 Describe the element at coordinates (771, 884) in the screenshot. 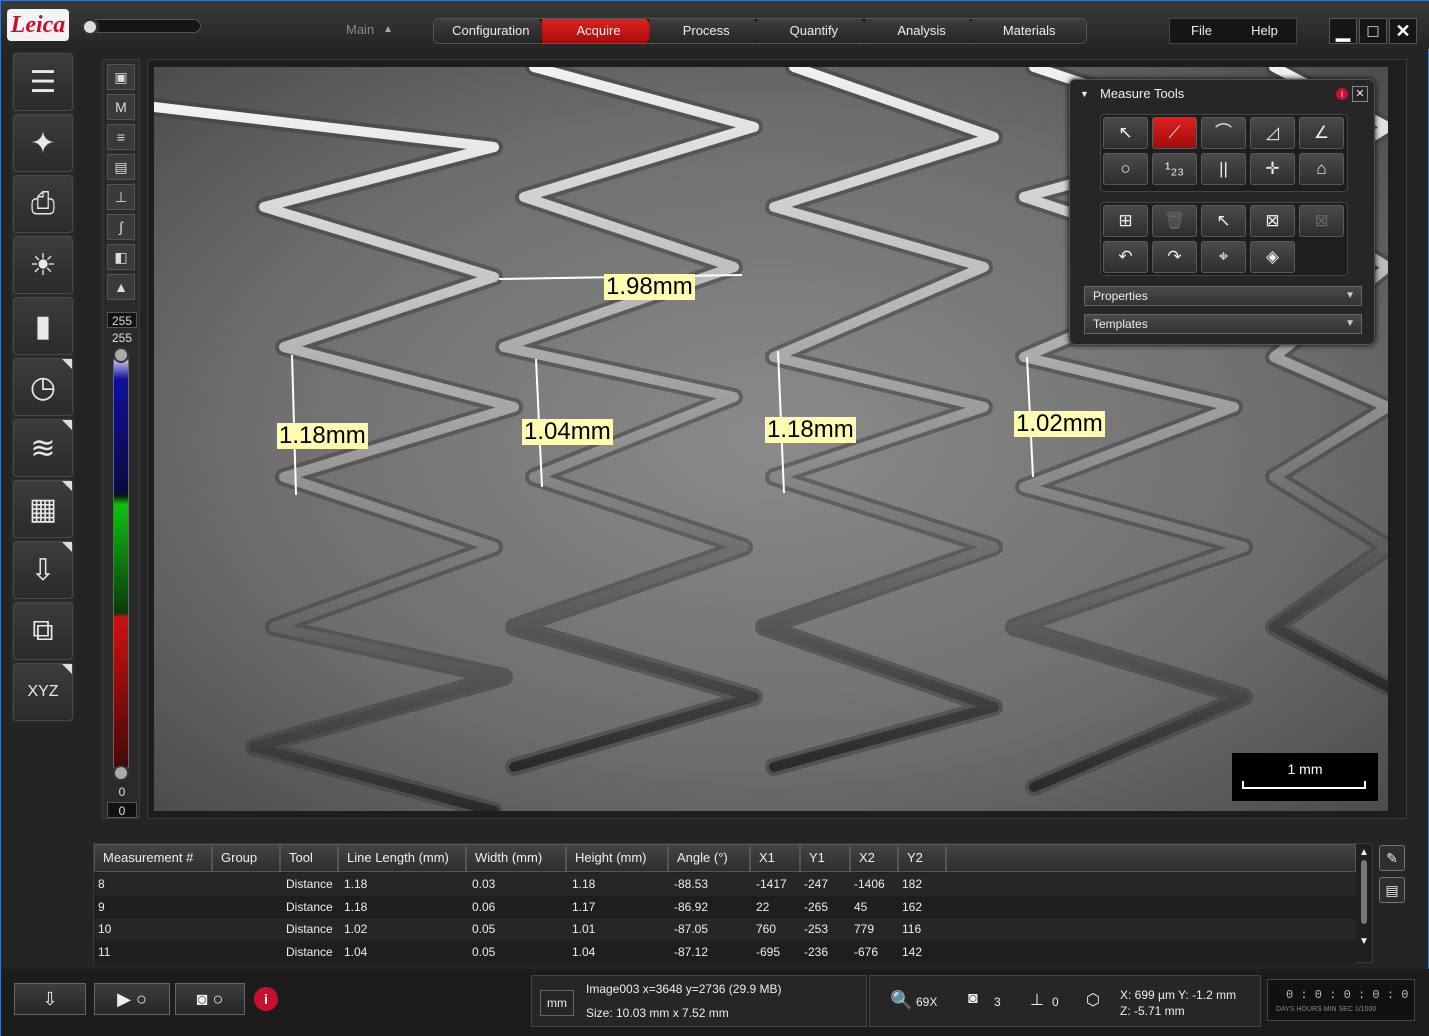

I see `table-cell: -1417` at that location.